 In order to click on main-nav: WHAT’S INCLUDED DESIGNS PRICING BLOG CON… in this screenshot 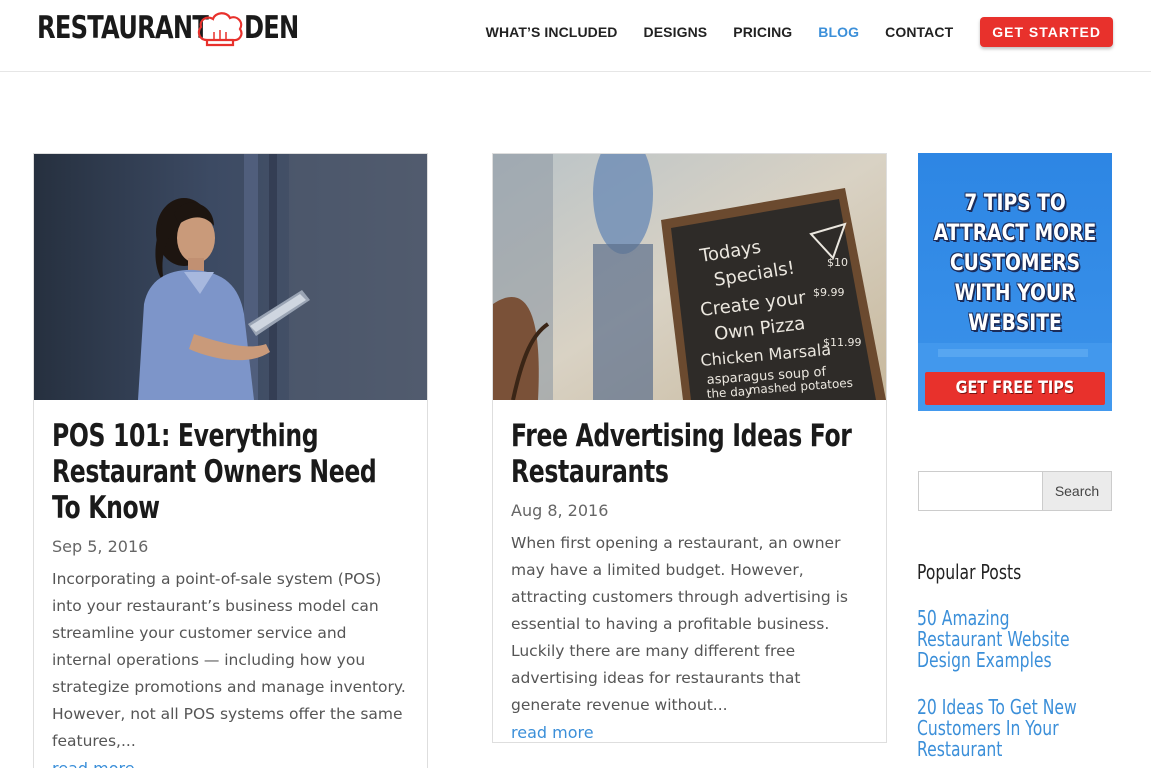, I will do `click(786, 32)`.